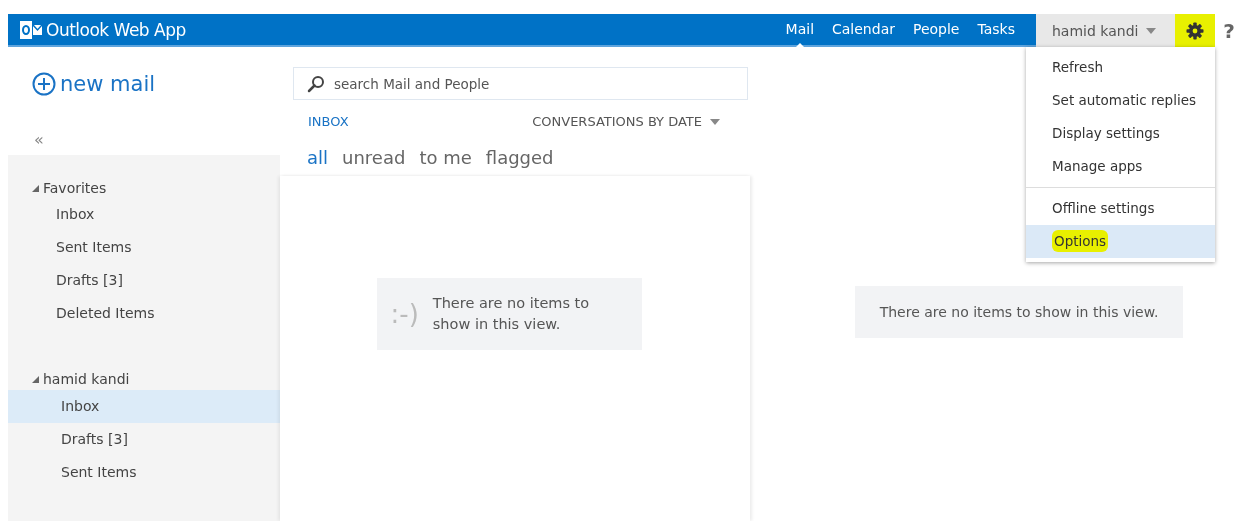  Describe the element at coordinates (318, 157) in the screenshot. I see `filter-tab: all` at that location.